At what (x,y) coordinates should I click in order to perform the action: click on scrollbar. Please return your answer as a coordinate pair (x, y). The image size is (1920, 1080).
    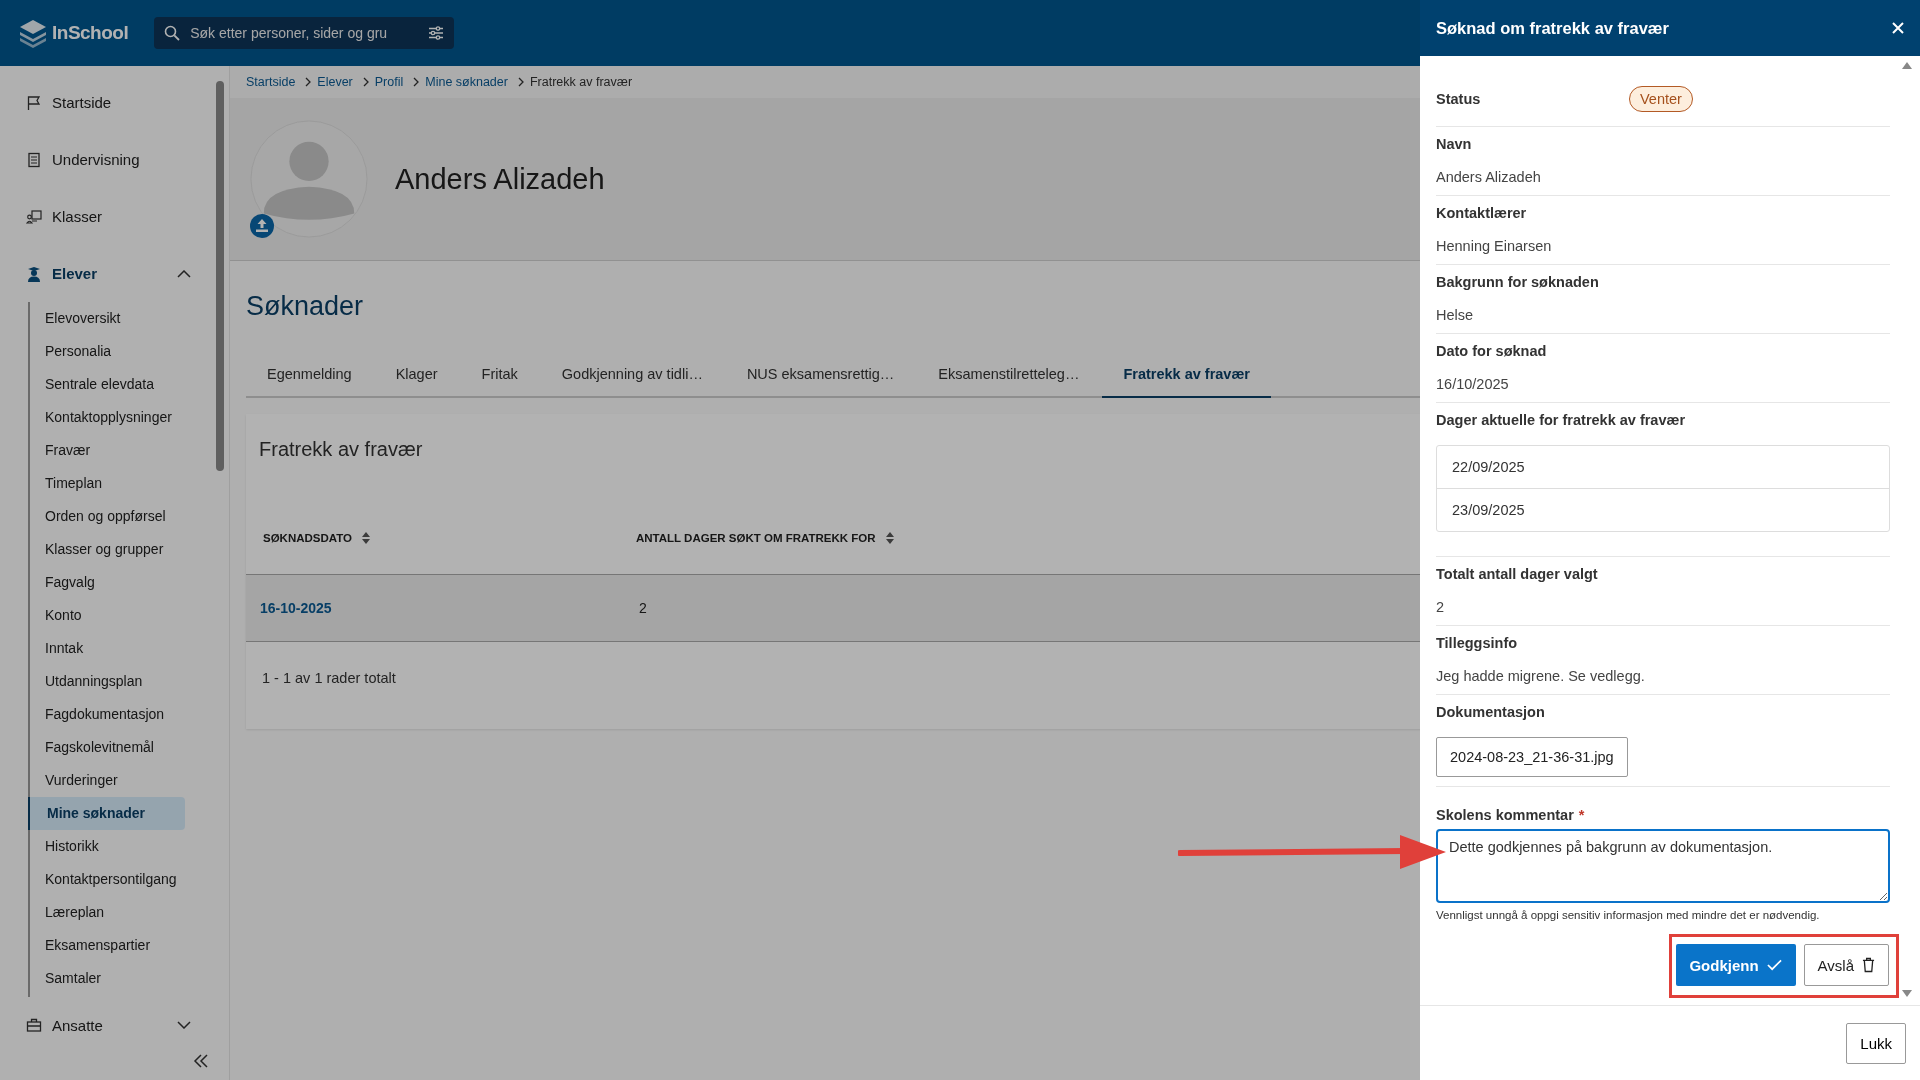
    Looking at the image, I should click on (220, 276).